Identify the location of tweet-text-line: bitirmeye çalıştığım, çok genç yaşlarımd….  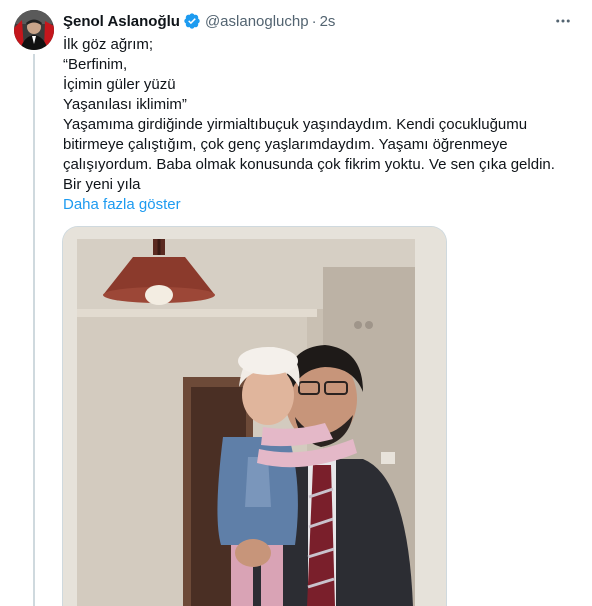
(285, 144).